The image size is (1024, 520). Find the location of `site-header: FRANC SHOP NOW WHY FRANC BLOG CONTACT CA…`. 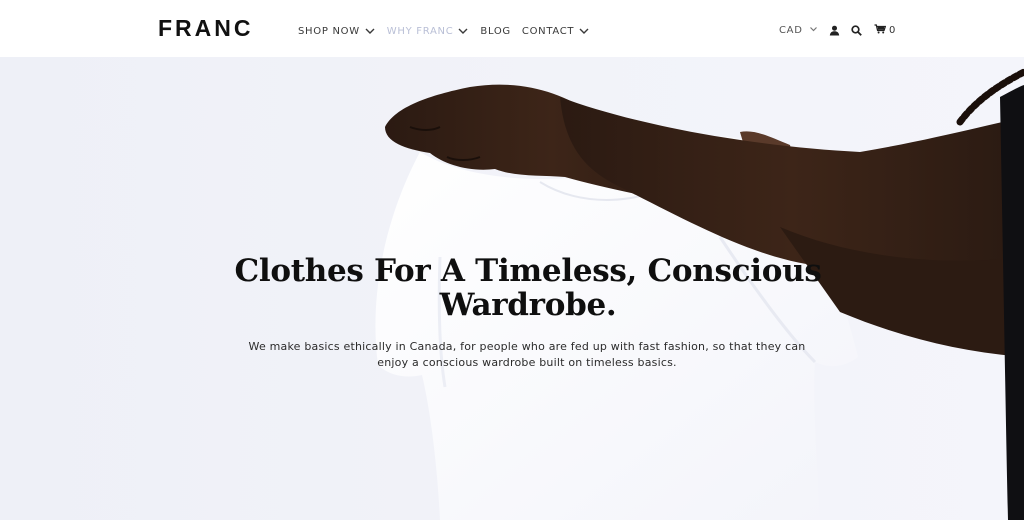

site-header: FRANC SHOP NOW WHY FRANC BLOG CONTACT CA… is located at coordinates (512, 28).